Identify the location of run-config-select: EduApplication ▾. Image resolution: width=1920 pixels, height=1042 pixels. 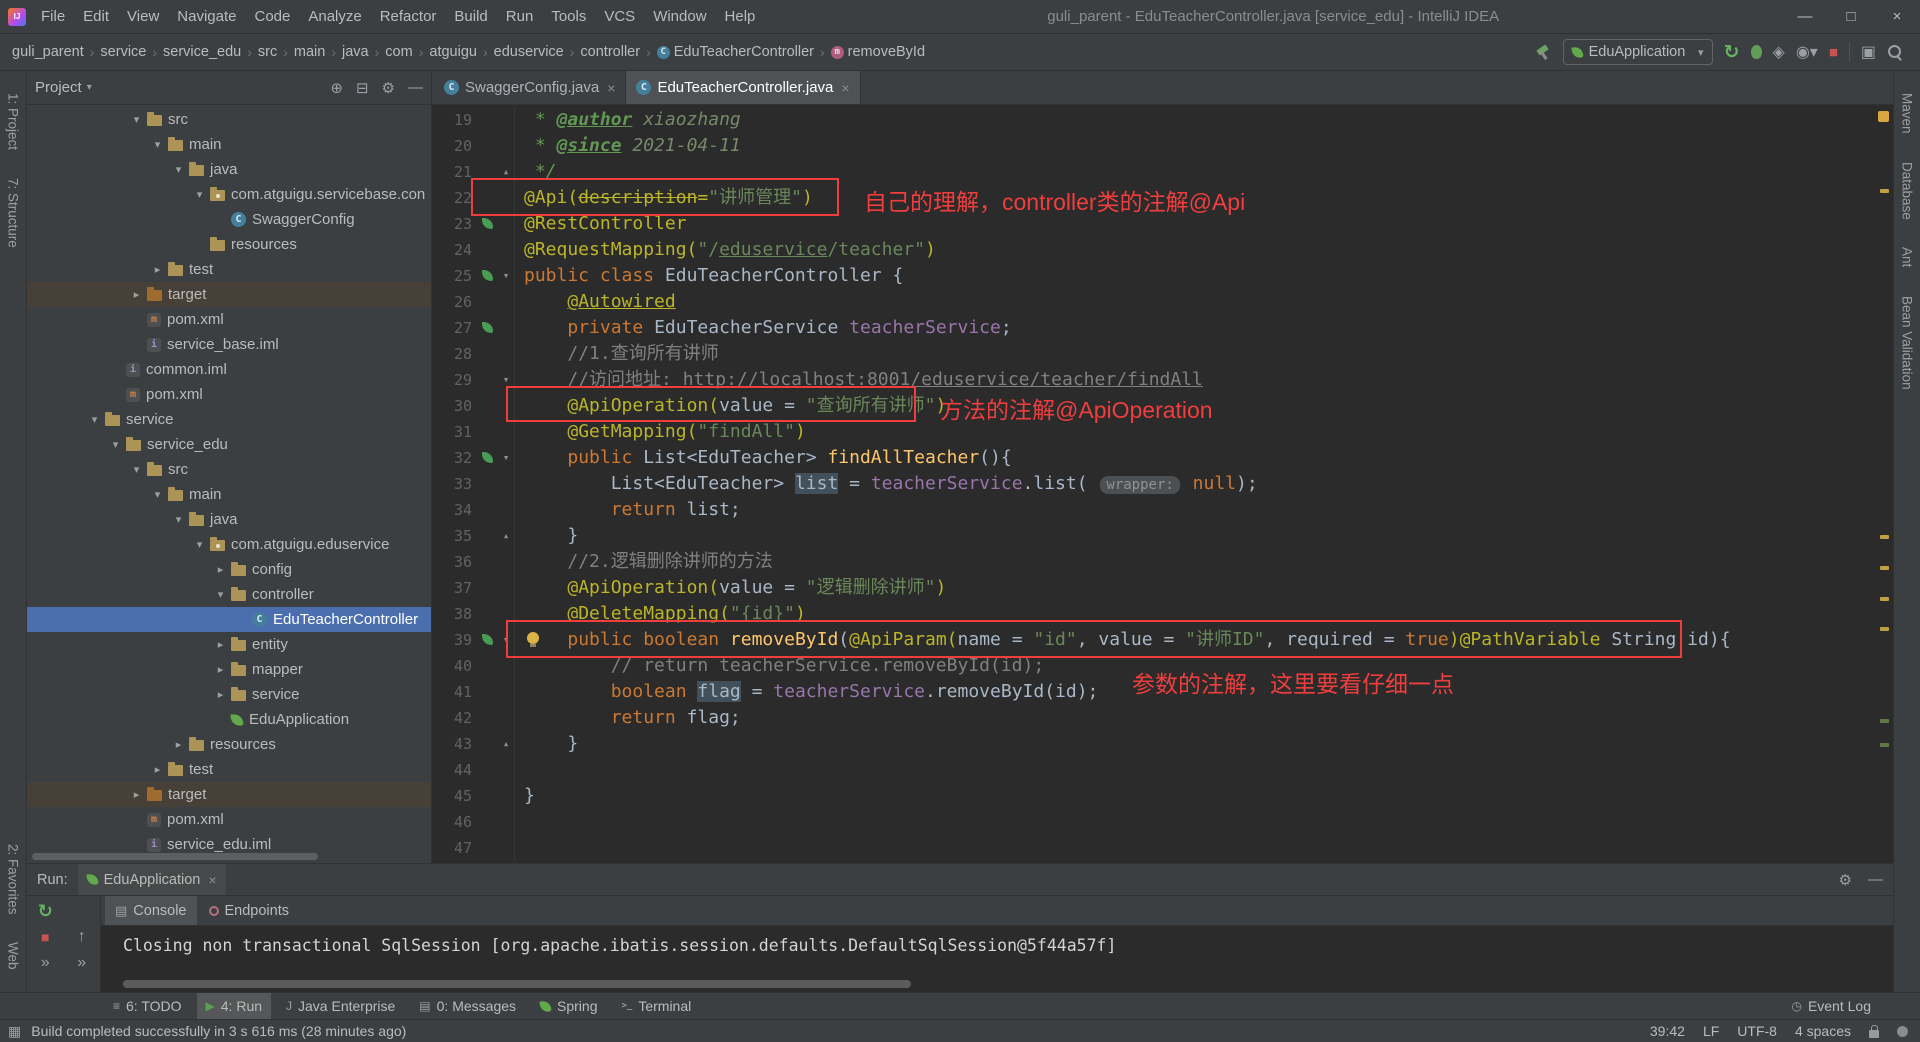
(1637, 52).